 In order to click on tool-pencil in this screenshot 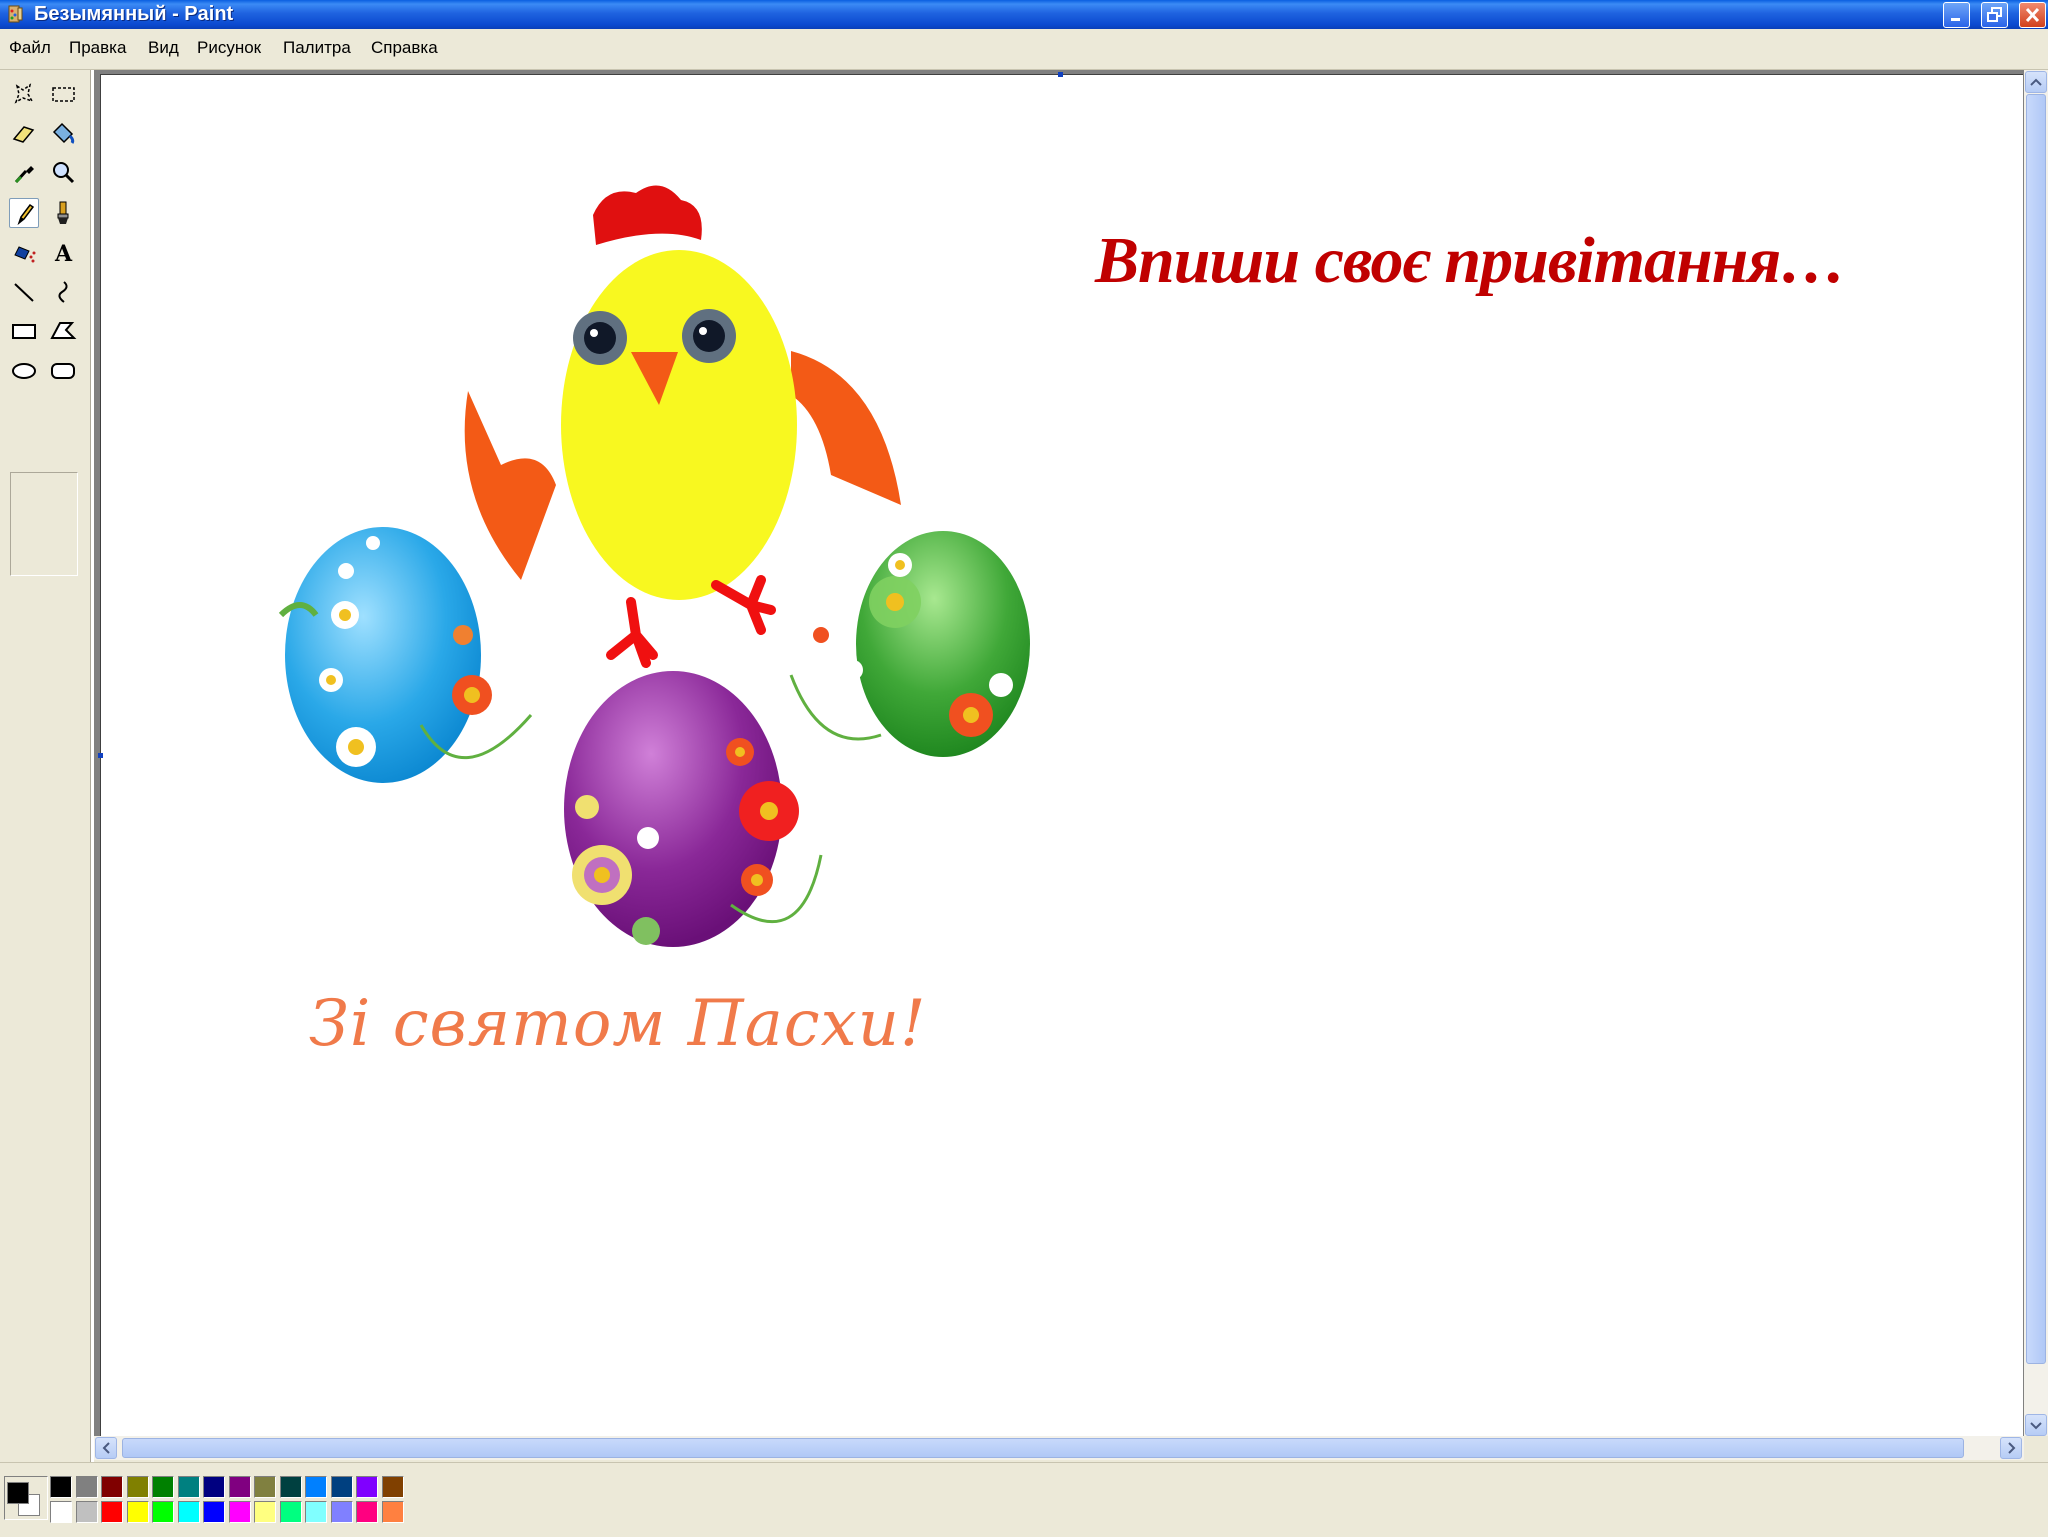, I will do `click(24, 213)`.